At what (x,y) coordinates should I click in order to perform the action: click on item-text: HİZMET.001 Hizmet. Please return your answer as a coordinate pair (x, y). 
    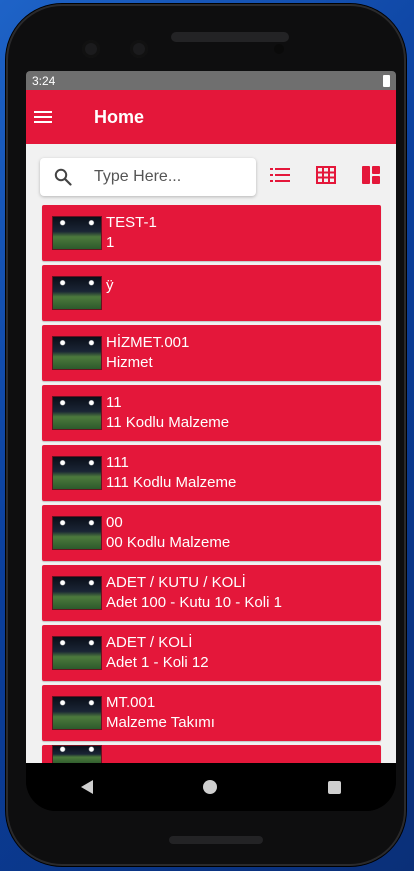
    Looking at the image, I should click on (147, 353).